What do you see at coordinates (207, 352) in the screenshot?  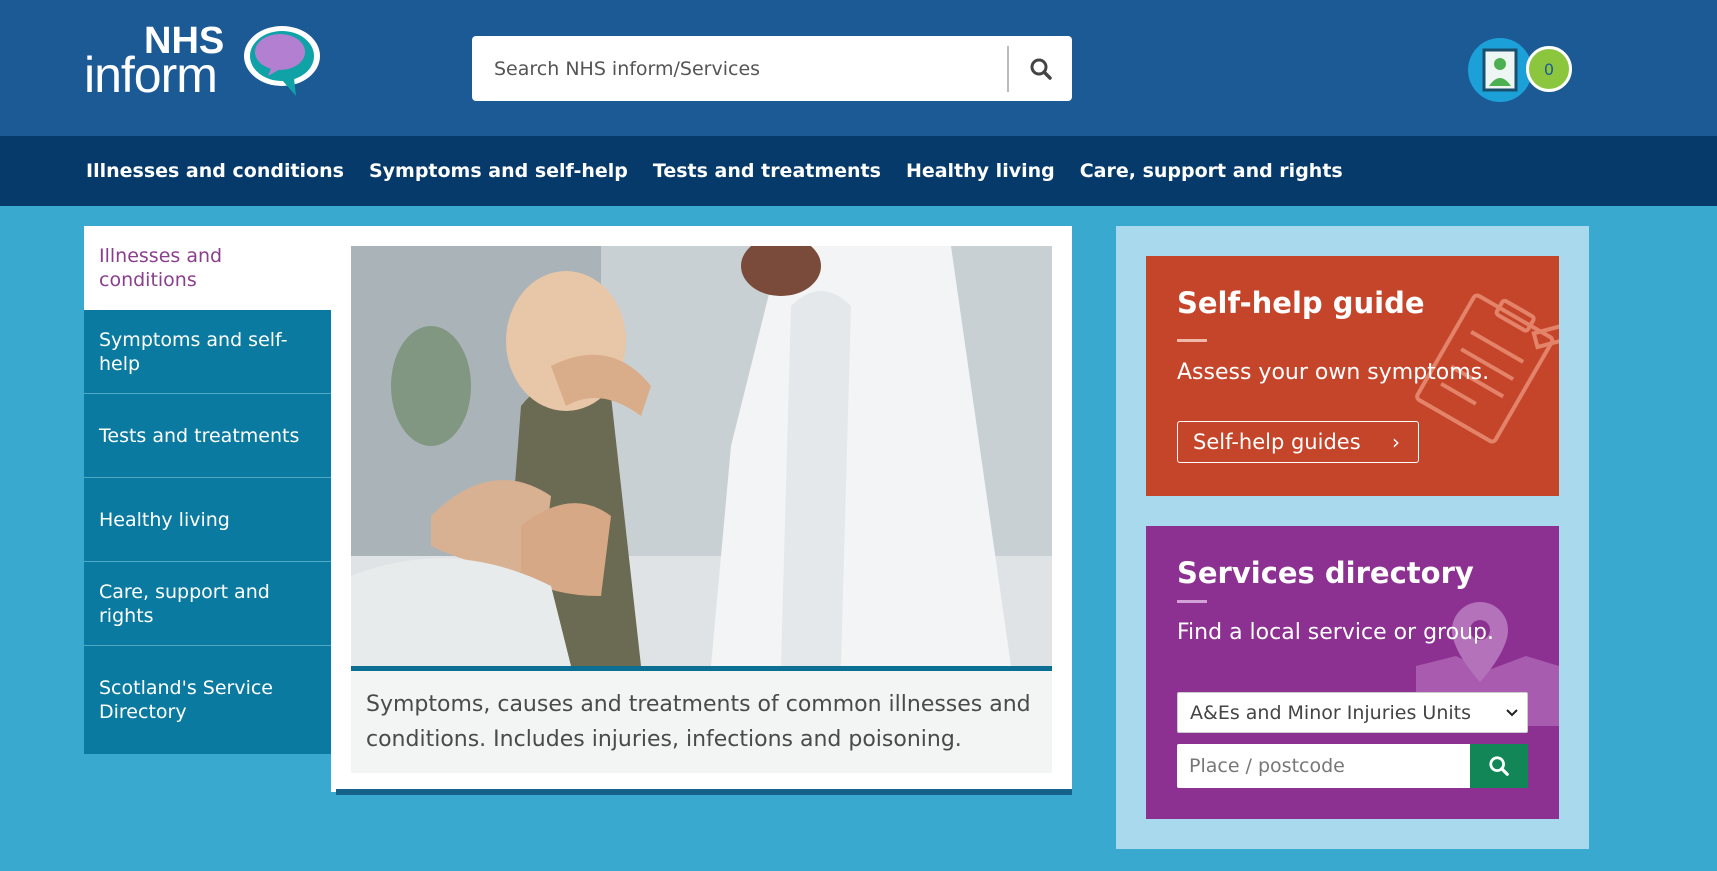 I see `sidebar-item-symptoms: Symptoms and self-help` at bounding box center [207, 352].